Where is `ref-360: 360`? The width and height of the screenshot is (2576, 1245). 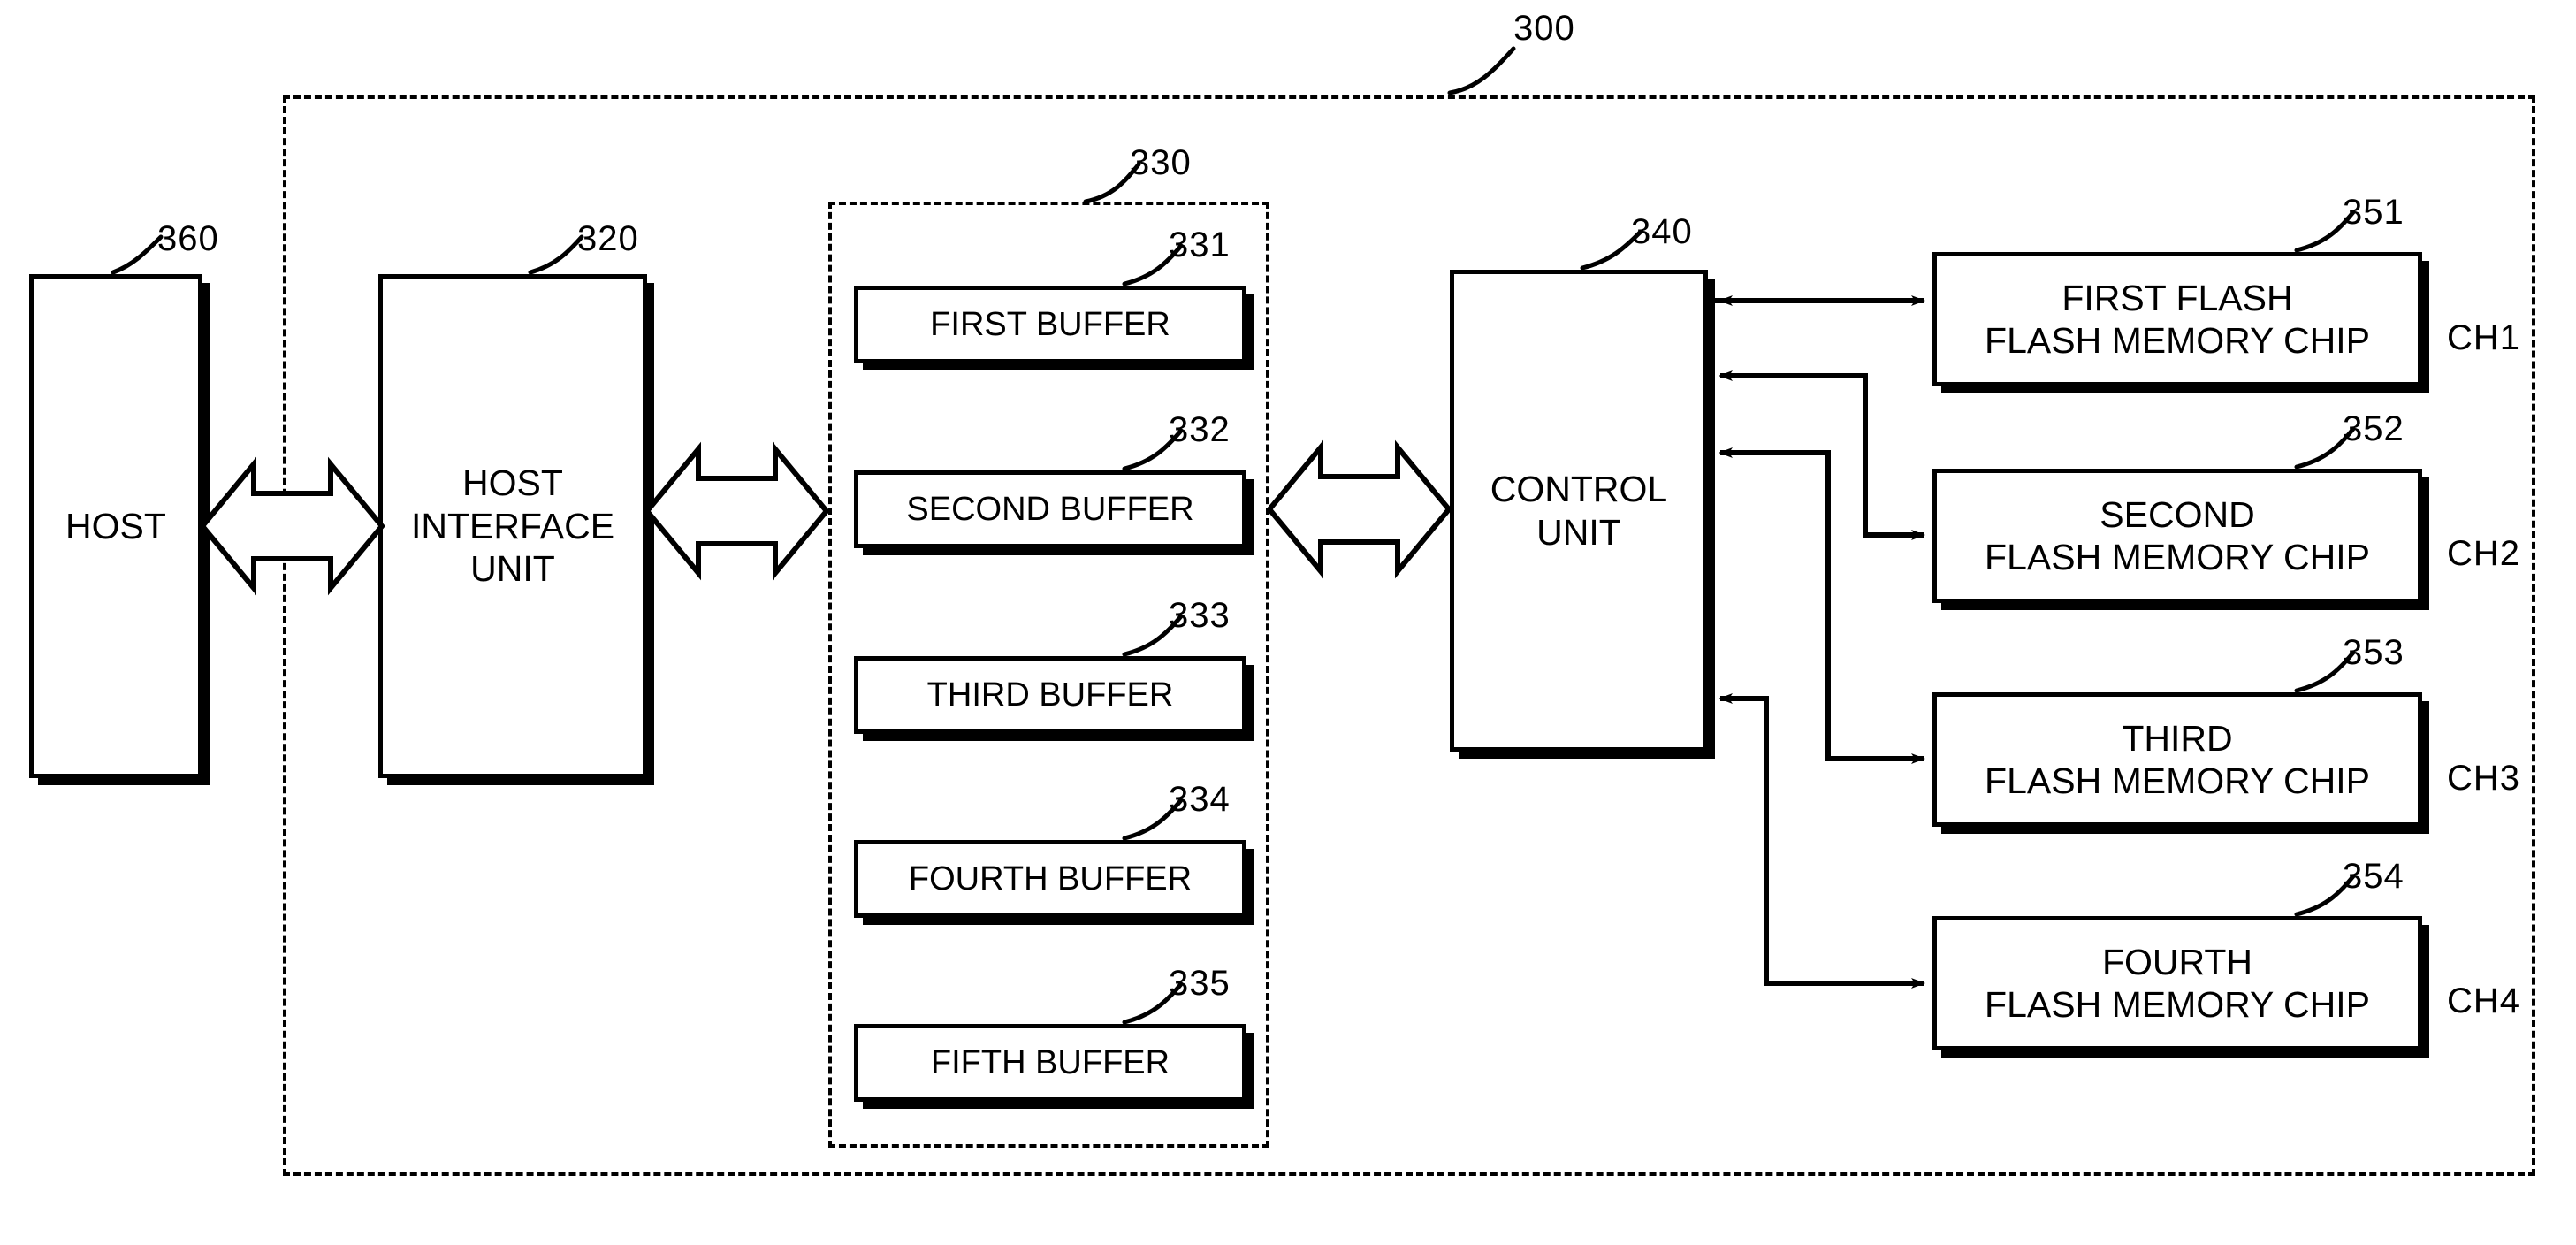
ref-360: 360 is located at coordinates (188, 238).